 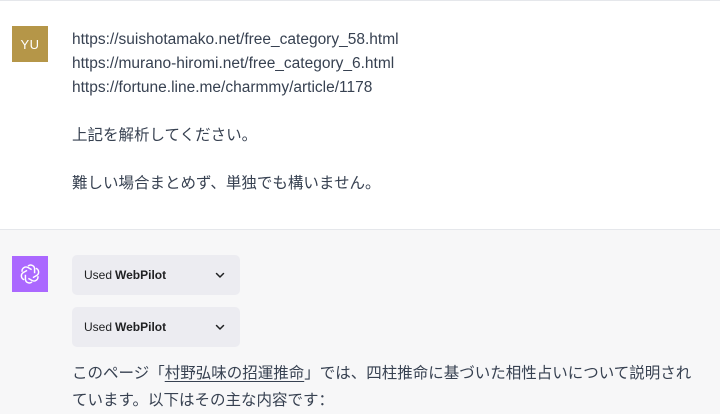 I want to click on openai-logo-icon, so click(x=30, y=274).